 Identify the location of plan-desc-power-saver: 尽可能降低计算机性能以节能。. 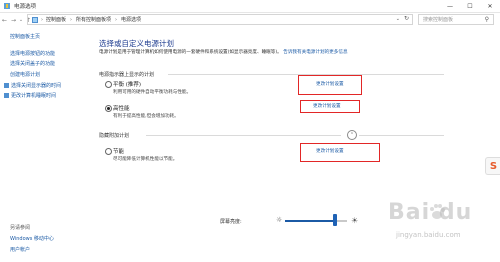
(145, 159).